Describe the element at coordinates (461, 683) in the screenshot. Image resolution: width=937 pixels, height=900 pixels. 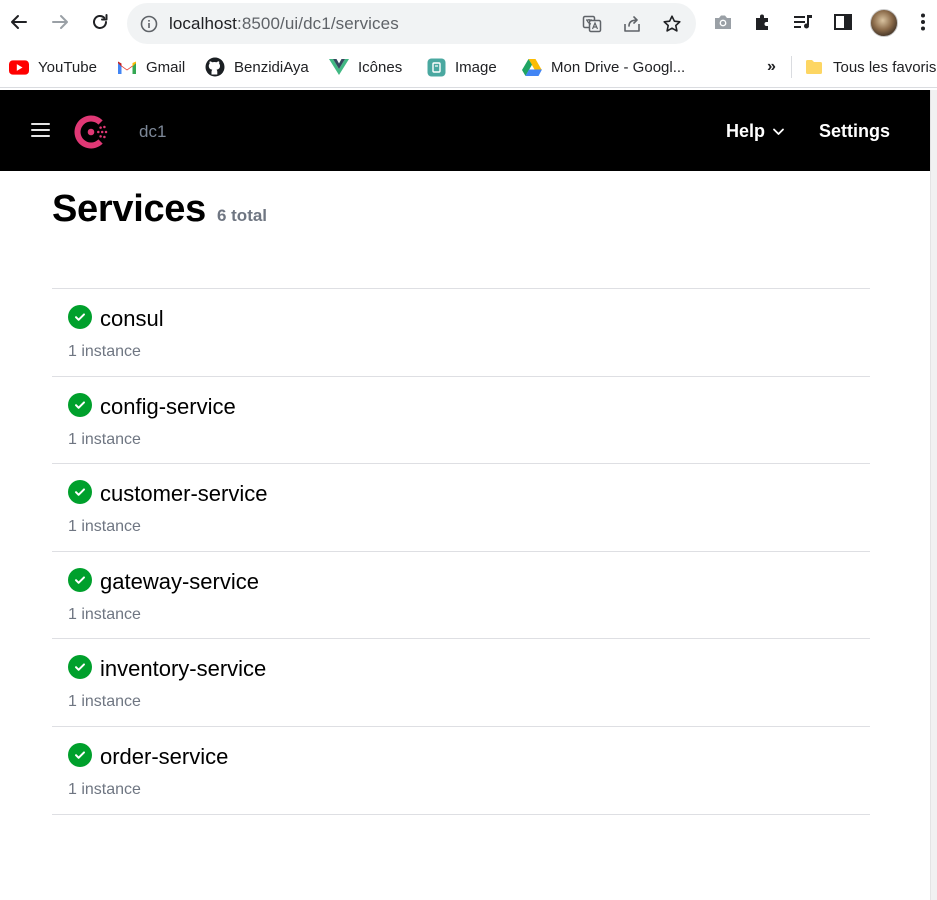
I see `service-row-inventory-service: inventory-service 1 instance` at that location.